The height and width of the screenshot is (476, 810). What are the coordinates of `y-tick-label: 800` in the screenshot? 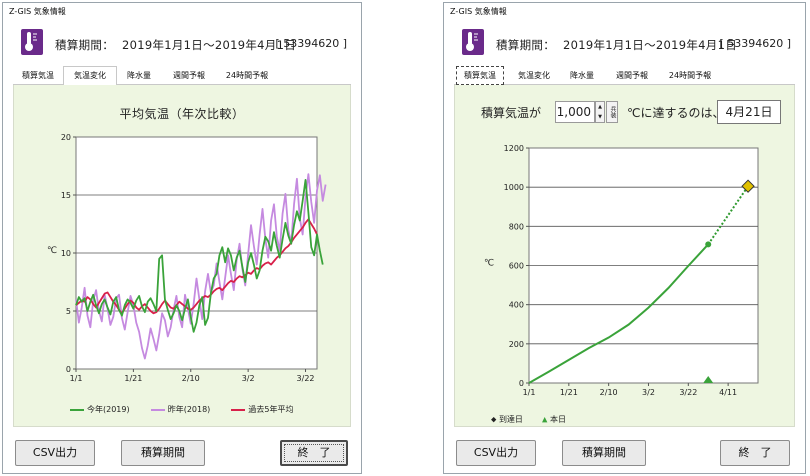 It's located at (516, 226).